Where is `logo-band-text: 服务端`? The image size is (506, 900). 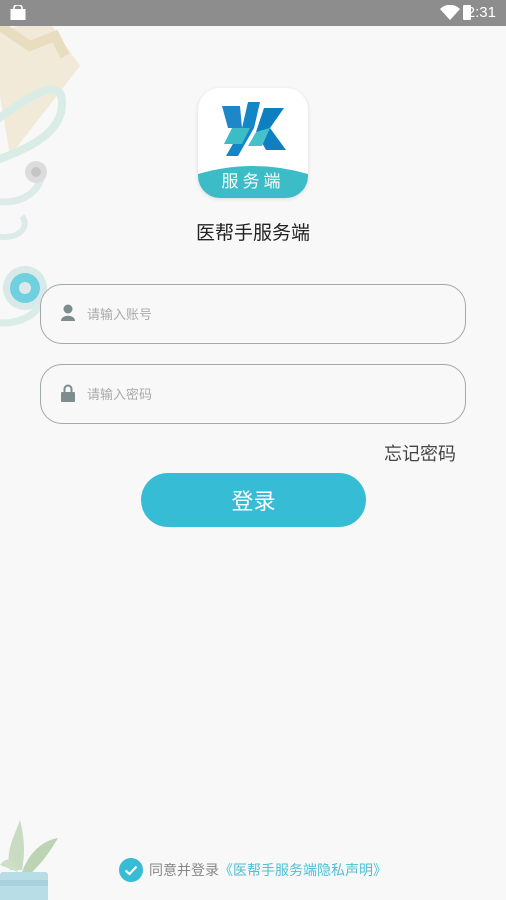
logo-band-text: 服务端 is located at coordinates (253, 182).